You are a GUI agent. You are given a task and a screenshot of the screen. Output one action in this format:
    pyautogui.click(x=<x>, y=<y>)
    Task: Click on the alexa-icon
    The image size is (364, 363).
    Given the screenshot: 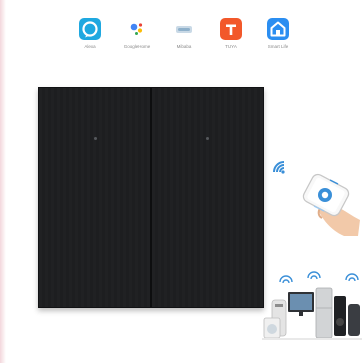 What is the action you would take?
    pyautogui.click(x=90, y=29)
    